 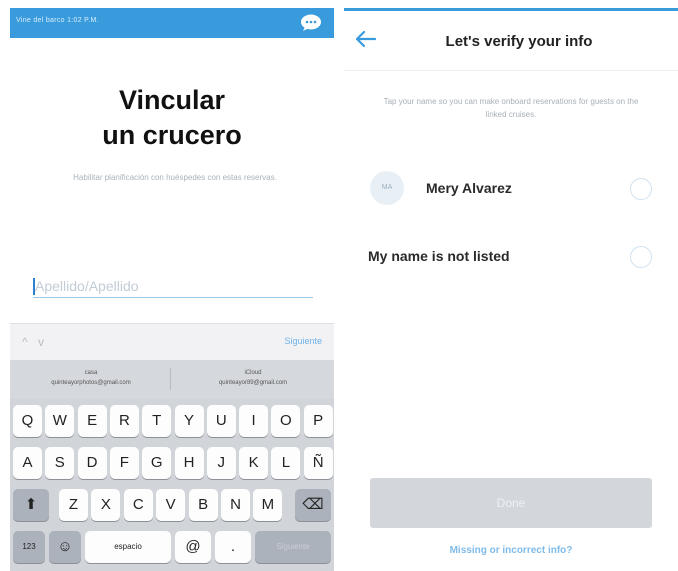 What do you see at coordinates (65, 547) in the screenshot?
I see `emoji-key: ☺` at bounding box center [65, 547].